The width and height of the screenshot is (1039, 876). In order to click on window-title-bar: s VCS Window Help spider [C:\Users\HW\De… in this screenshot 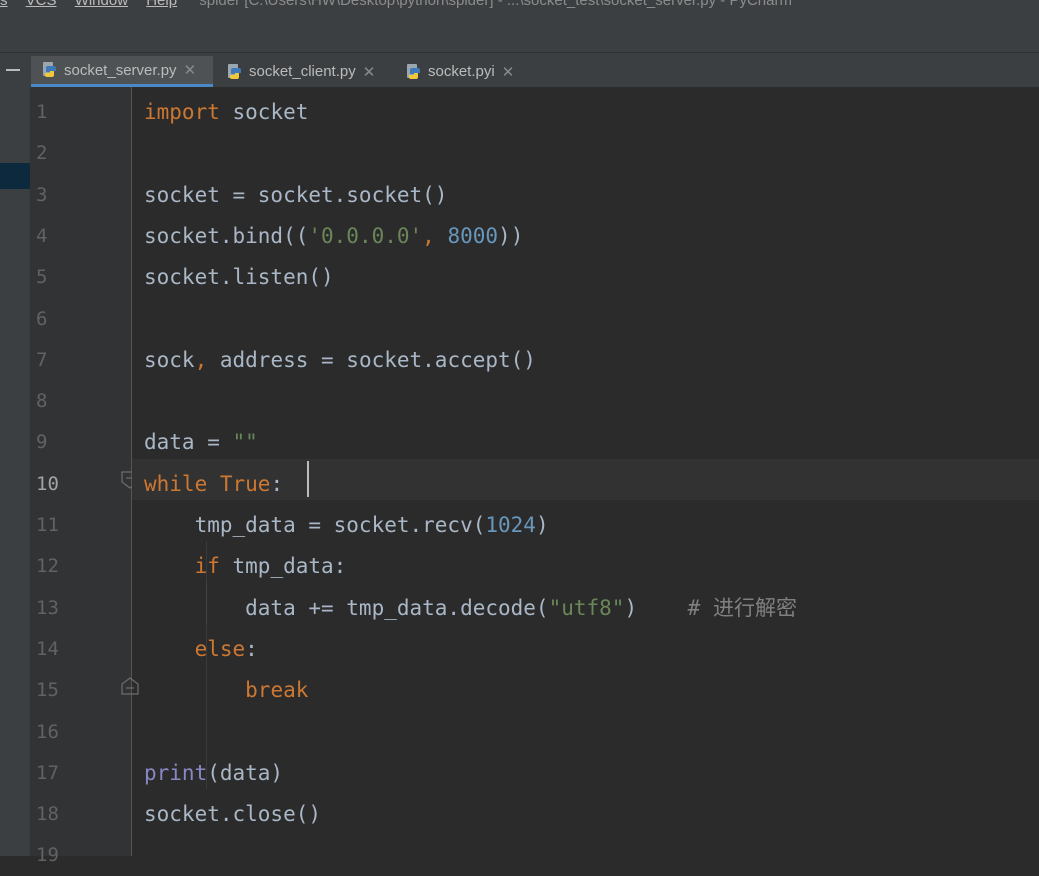, I will do `click(519, 7)`.